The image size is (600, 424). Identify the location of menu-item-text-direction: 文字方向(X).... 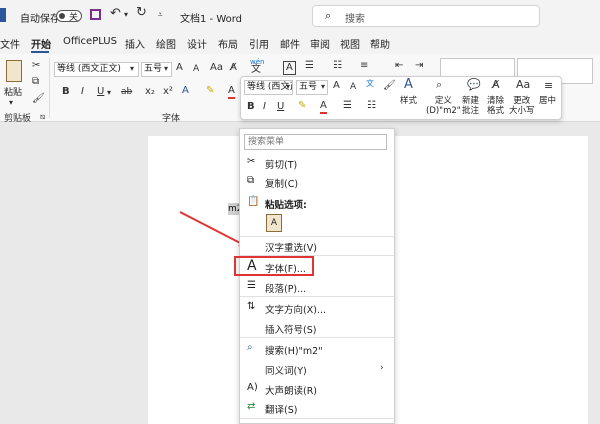
(295, 309).